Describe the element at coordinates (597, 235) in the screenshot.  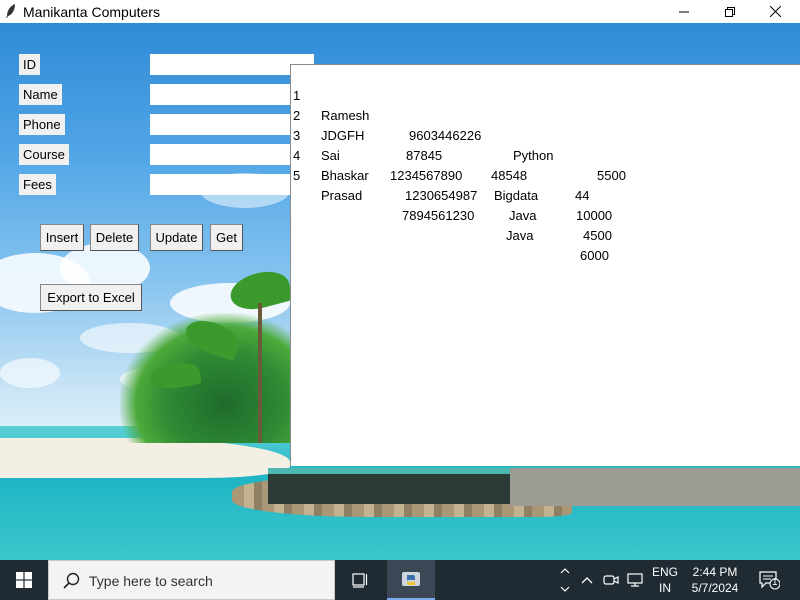
I see `row-fees: 4500` at that location.